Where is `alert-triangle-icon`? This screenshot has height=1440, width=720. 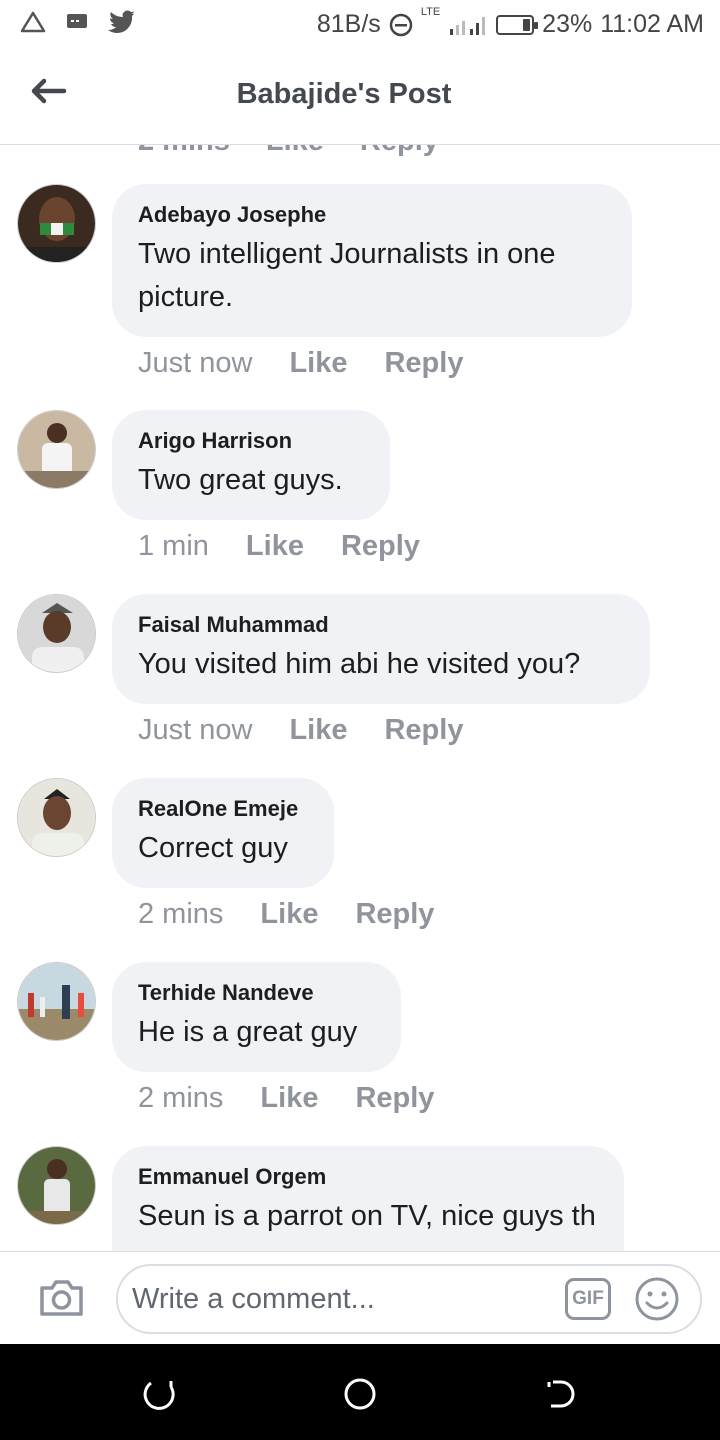
alert-triangle-icon is located at coordinates (33, 22).